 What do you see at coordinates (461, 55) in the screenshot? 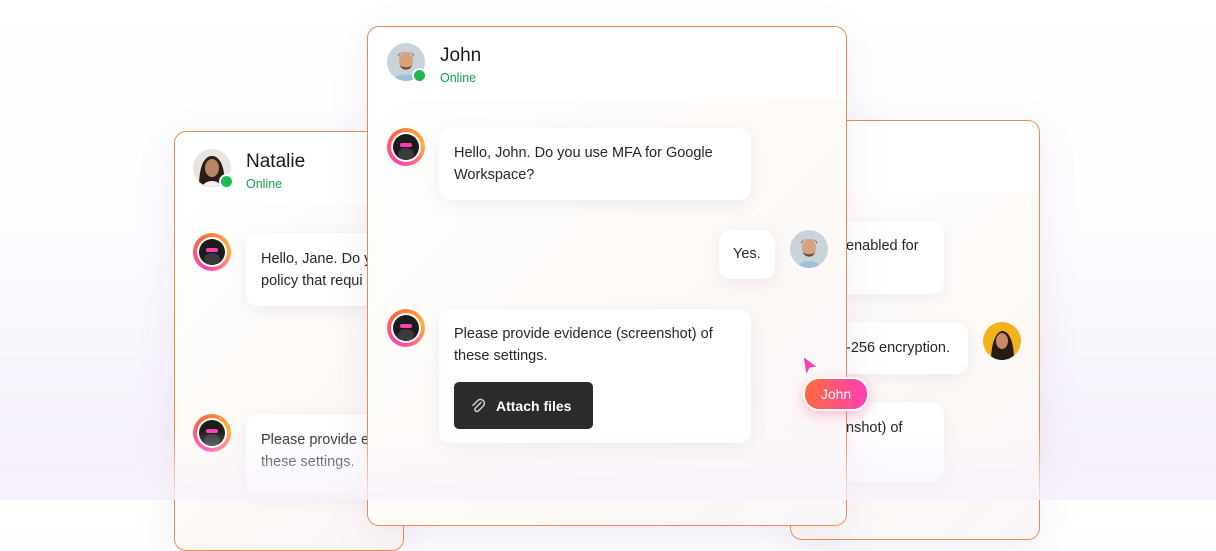
I see `contact-name: John` at bounding box center [461, 55].